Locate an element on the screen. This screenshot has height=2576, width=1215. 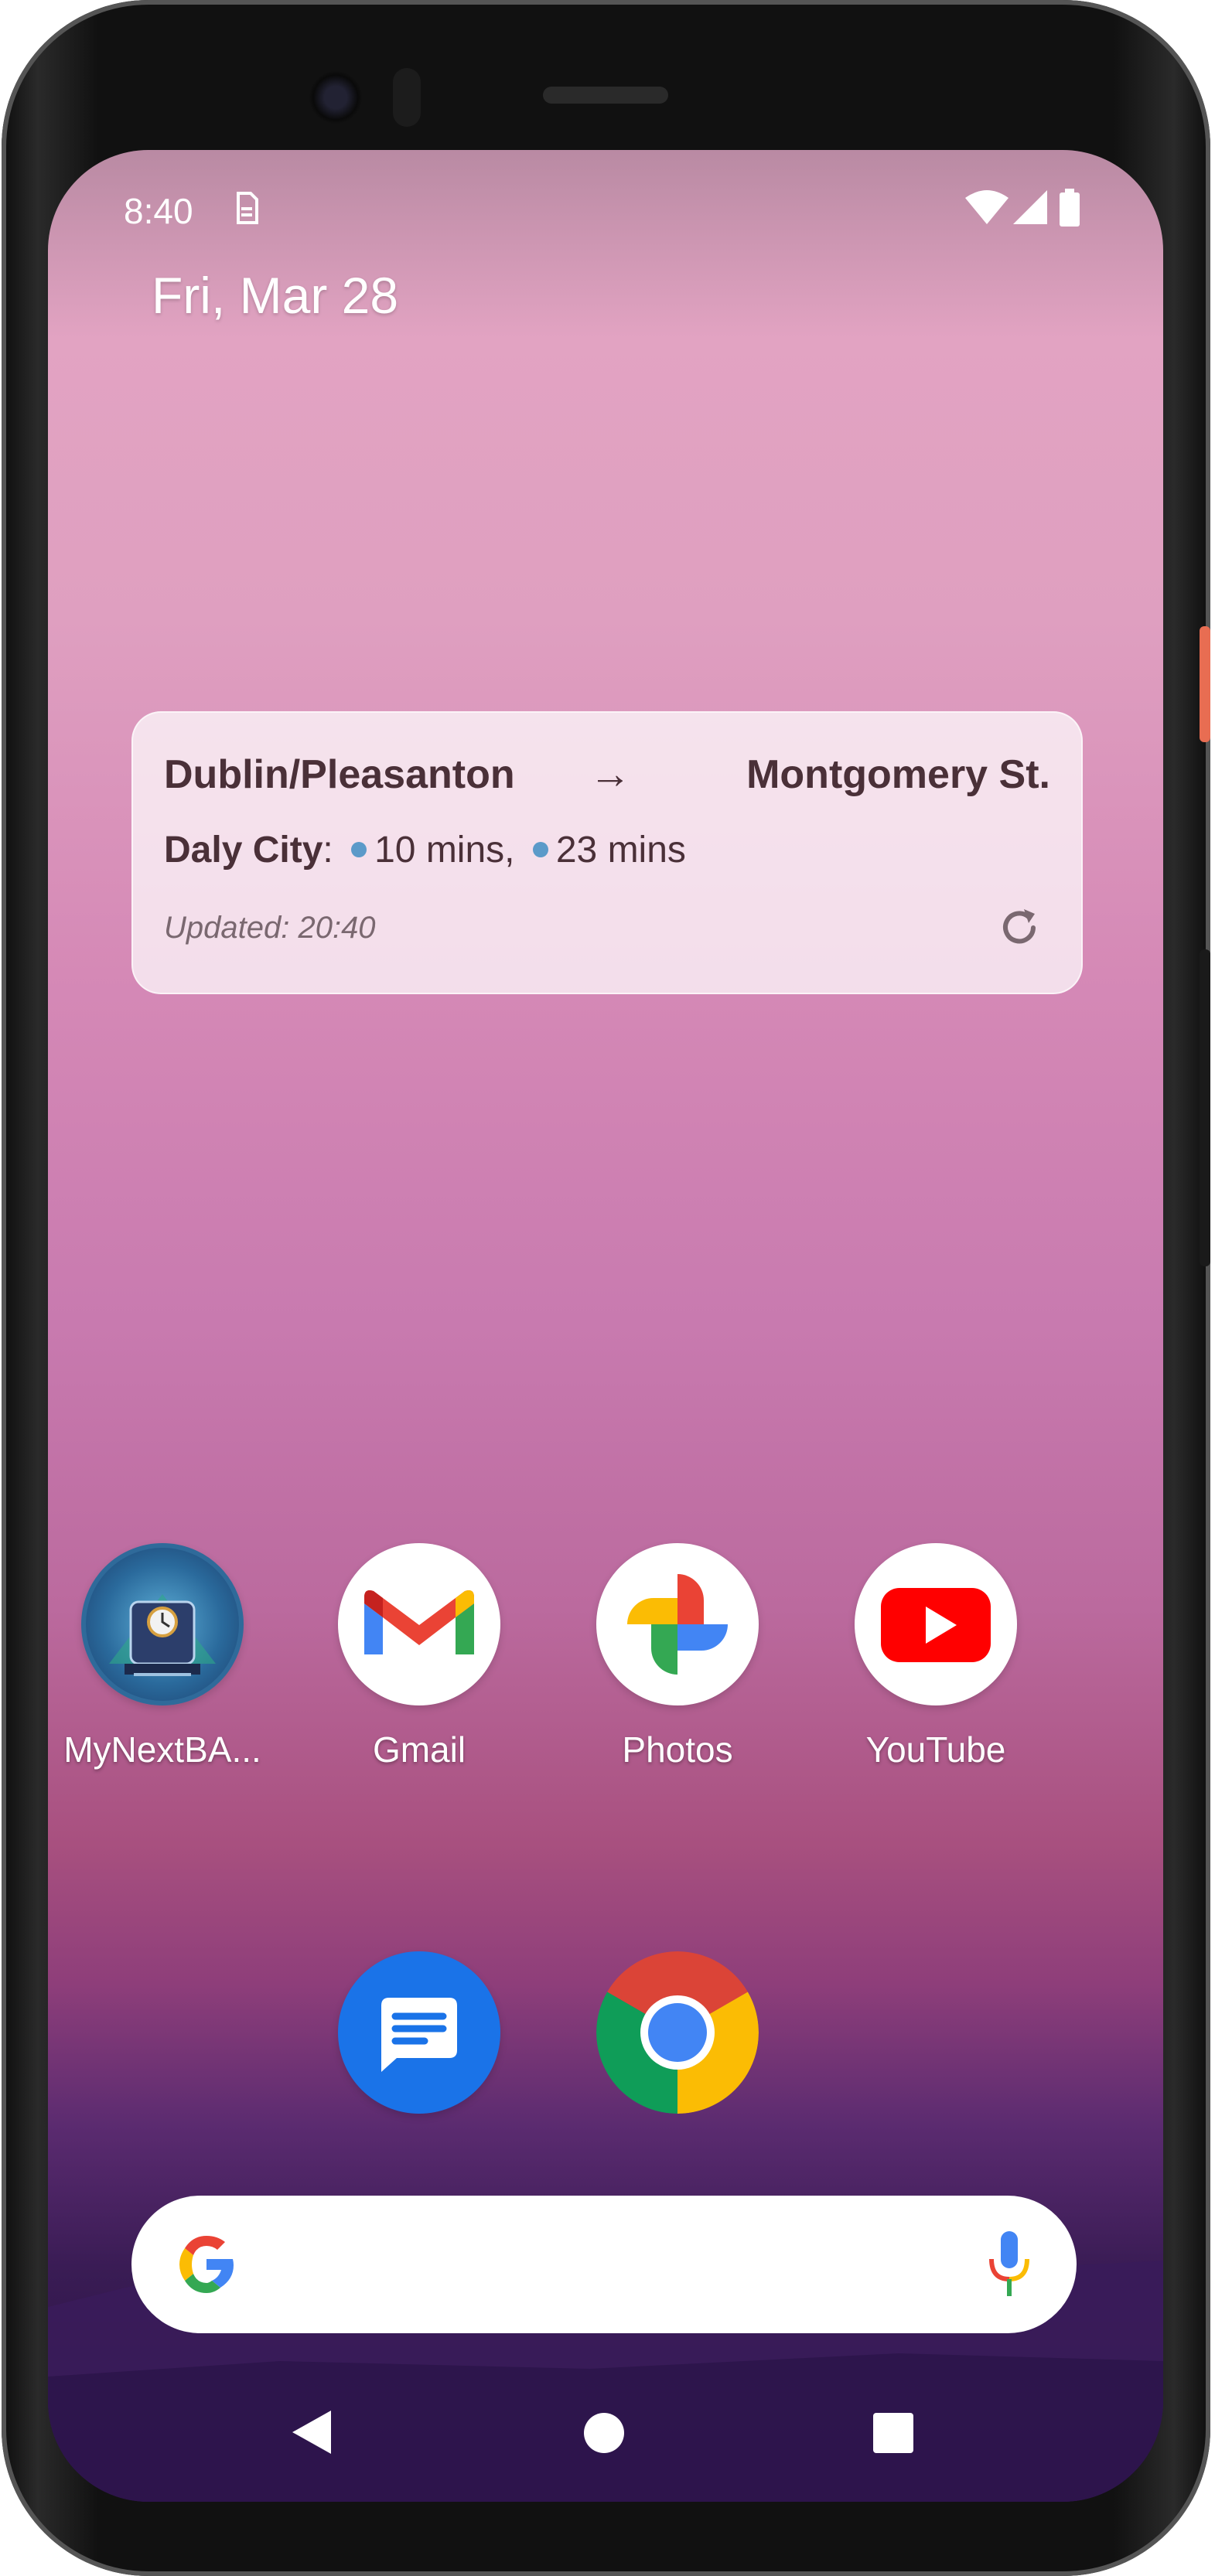
home-icon is located at coordinates (604, 2433).